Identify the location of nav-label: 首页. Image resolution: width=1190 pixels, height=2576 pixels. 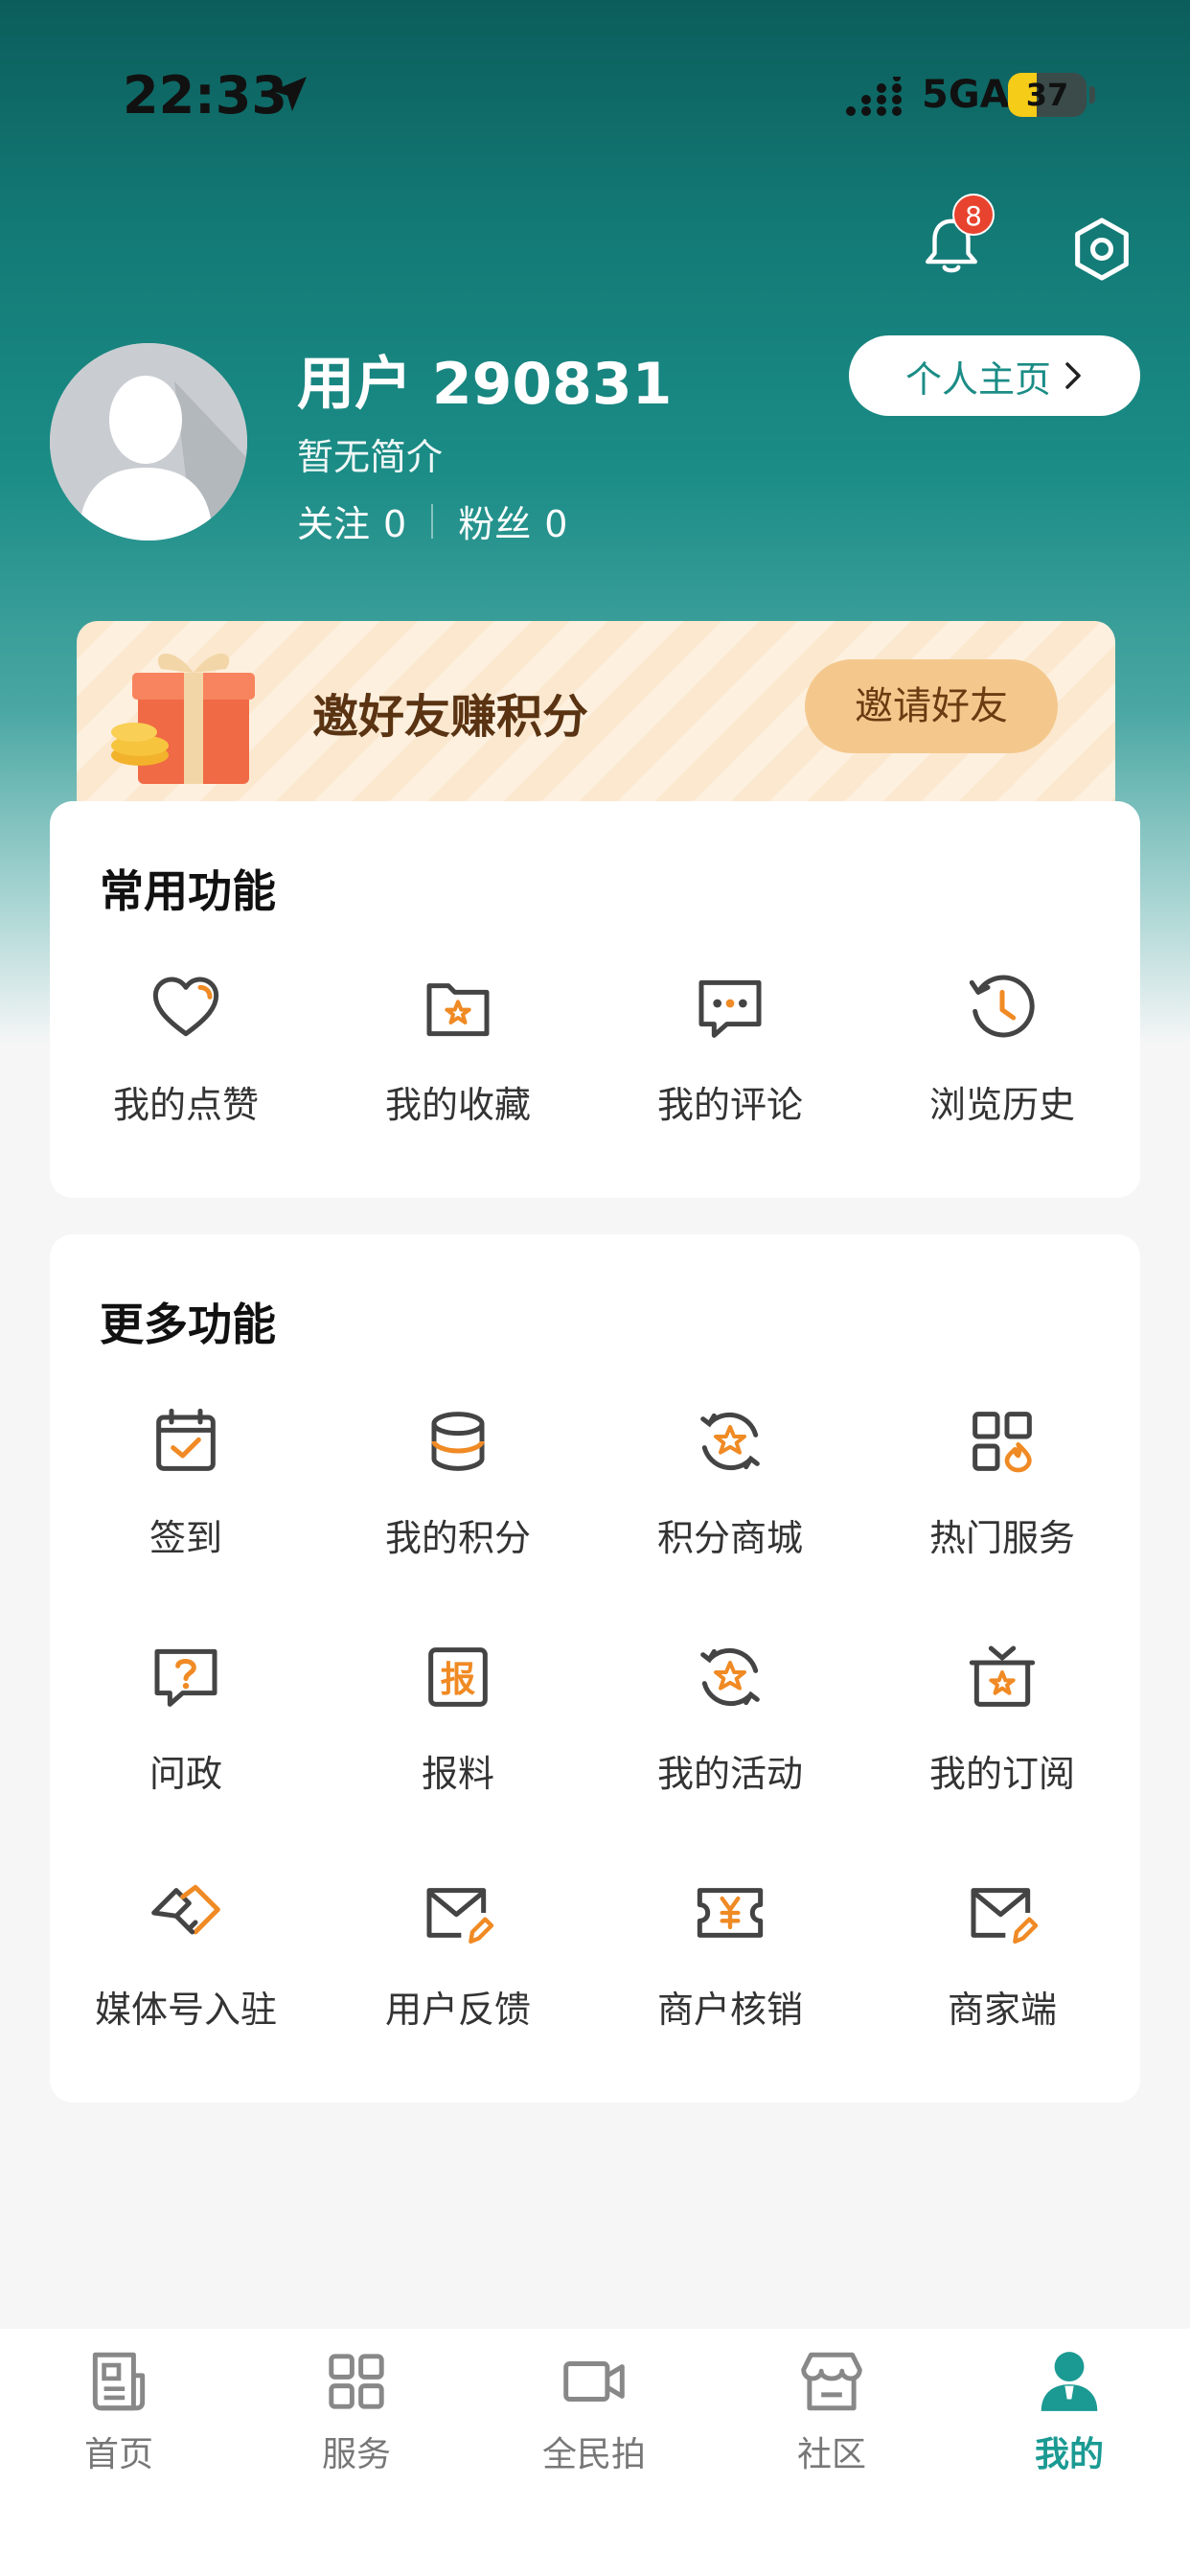
(118, 2454).